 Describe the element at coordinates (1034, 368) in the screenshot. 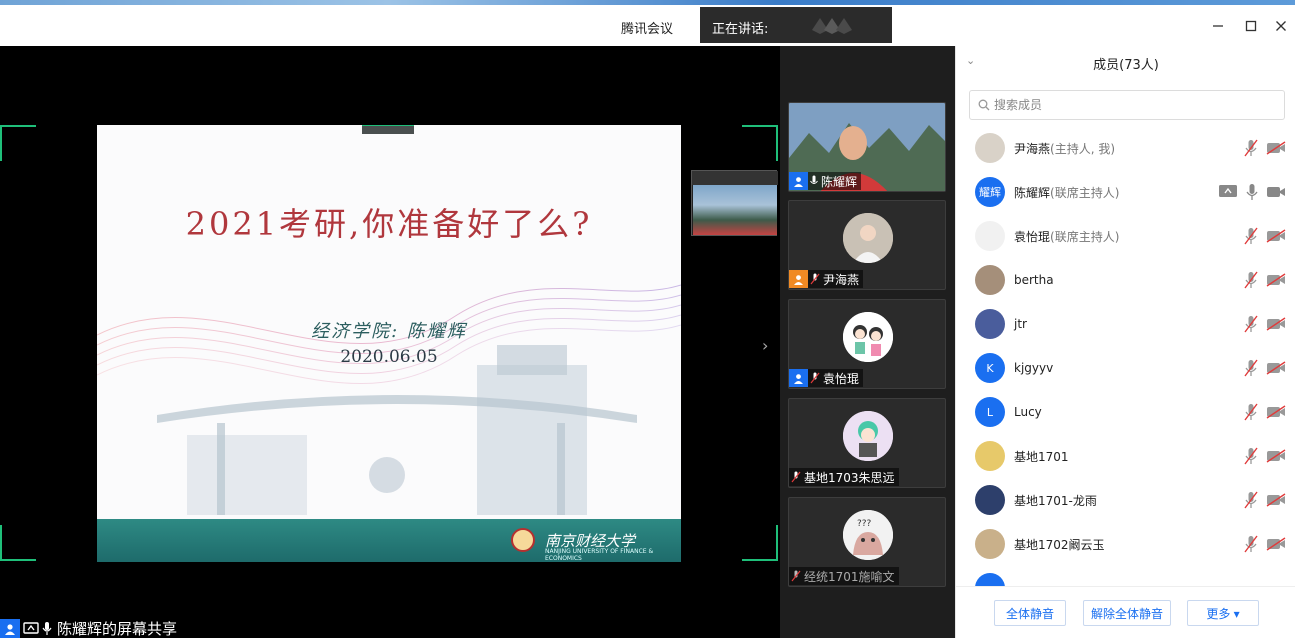

I see `member-name: kjgyyv` at that location.